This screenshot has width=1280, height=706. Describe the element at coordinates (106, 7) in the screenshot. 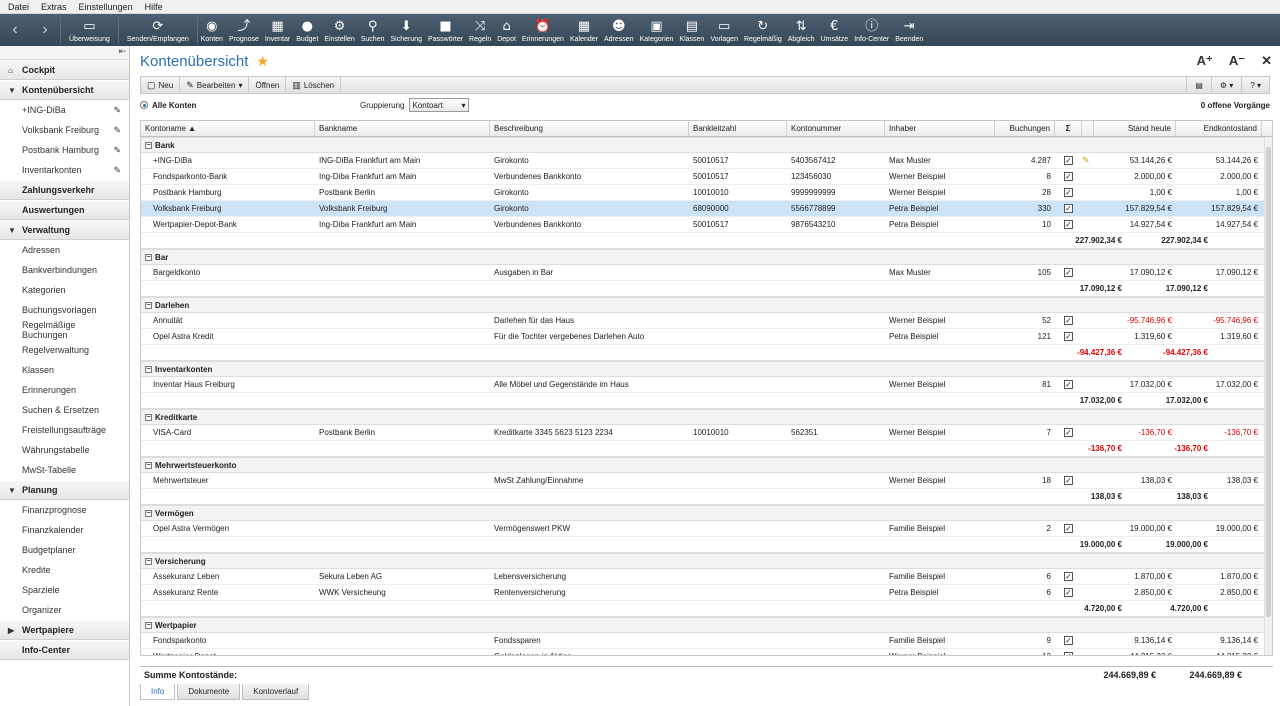

I see `menu-einstellungen: Einstellungen` at that location.